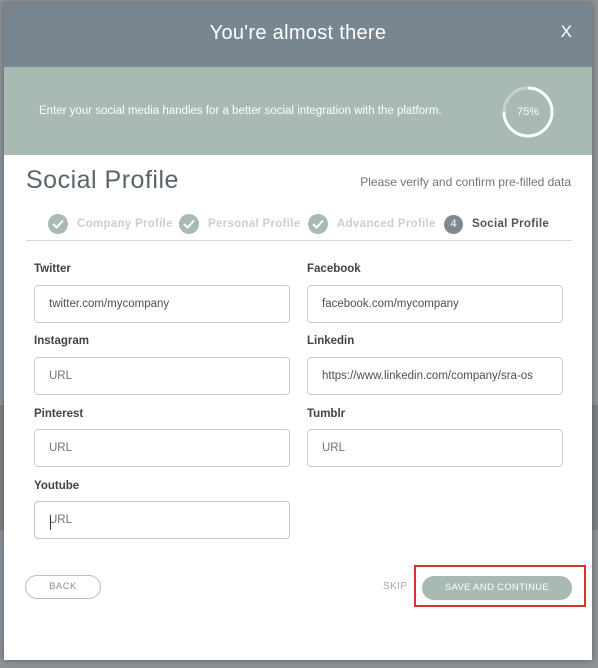  I want to click on youtube-field, so click(162, 520).